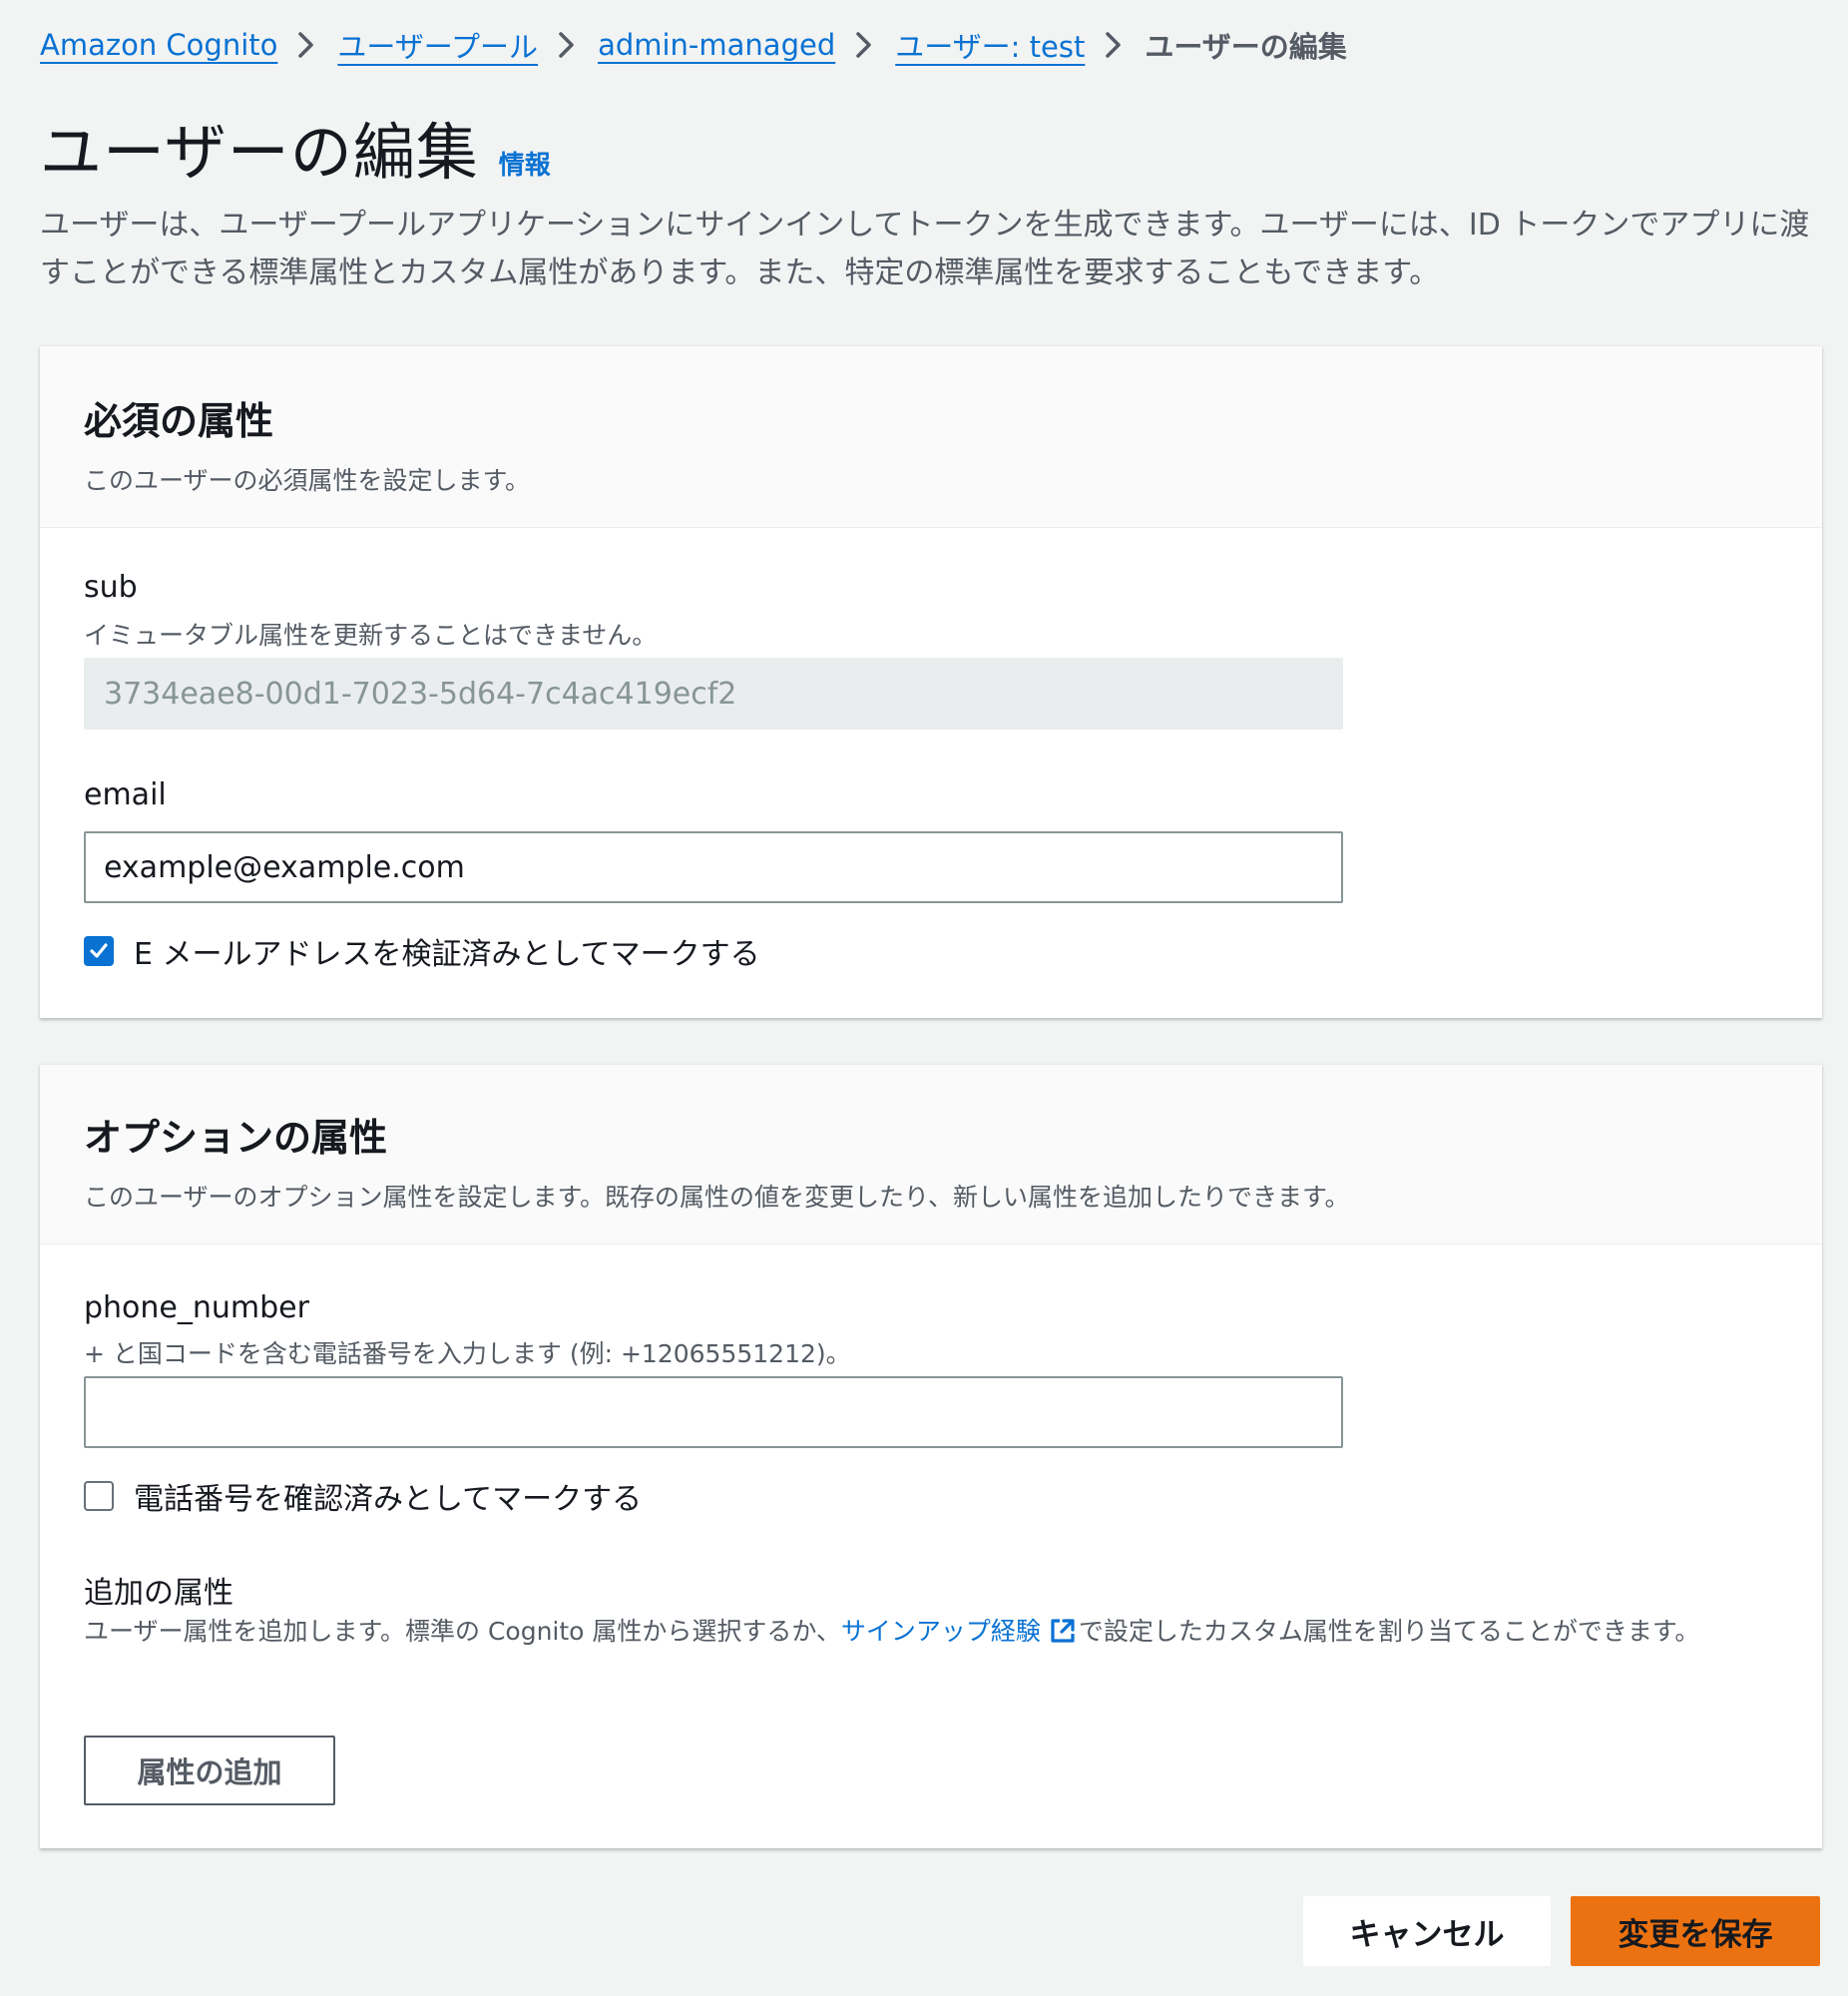 The image size is (1848, 1996). I want to click on add-attribute-button: 属性の追加, so click(210, 1770).